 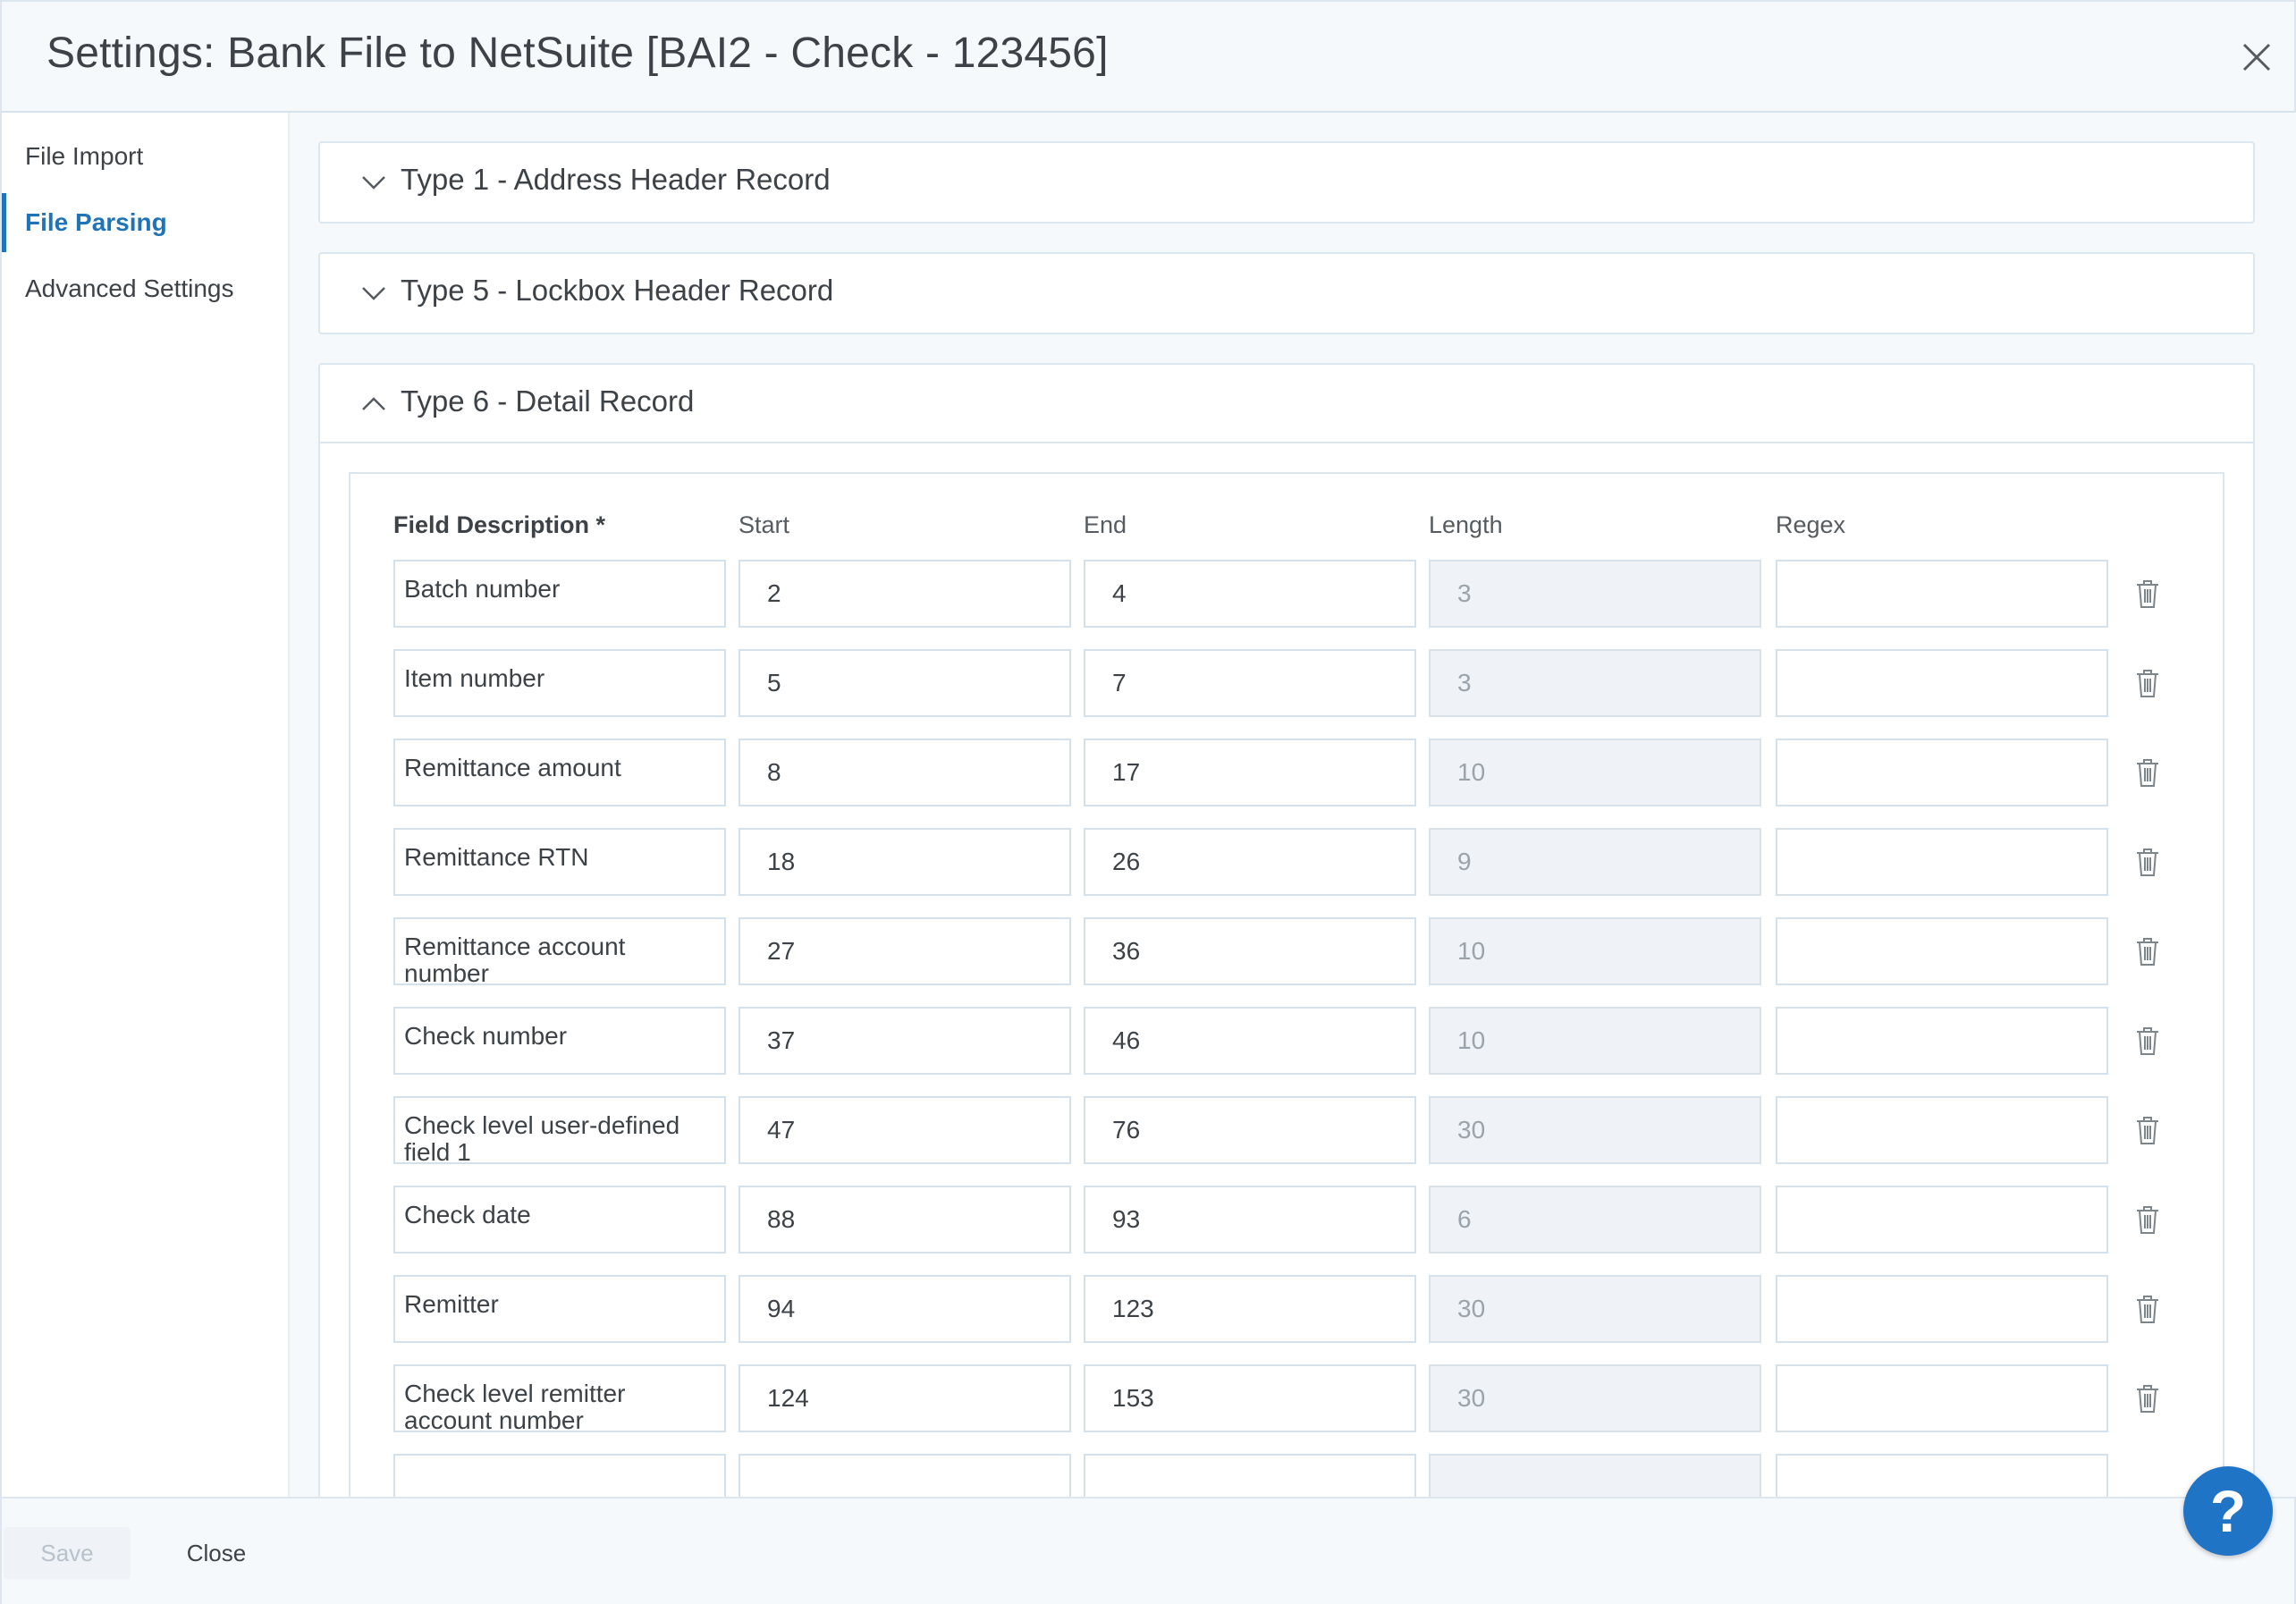 I want to click on column-header-length: Length, so click(x=1466, y=524).